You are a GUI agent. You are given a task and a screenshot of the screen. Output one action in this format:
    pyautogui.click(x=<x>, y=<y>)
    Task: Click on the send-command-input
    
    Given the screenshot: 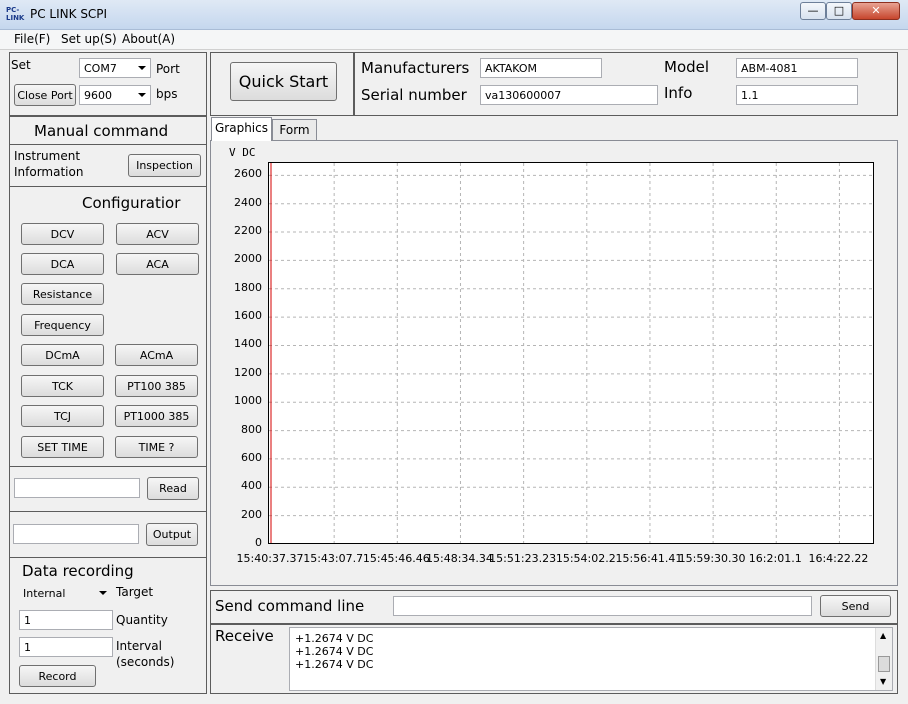 What is the action you would take?
    pyautogui.click(x=602, y=606)
    